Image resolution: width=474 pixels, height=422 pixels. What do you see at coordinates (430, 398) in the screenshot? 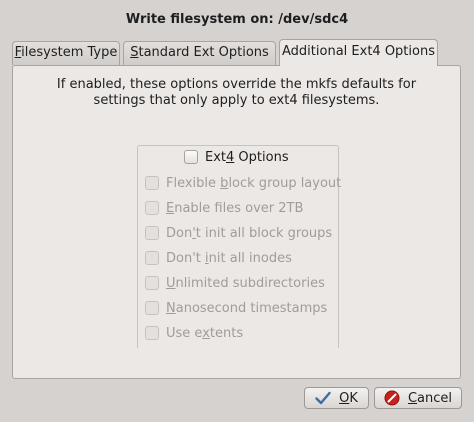
I see `cancel-button-label: Cancel` at bounding box center [430, 398].